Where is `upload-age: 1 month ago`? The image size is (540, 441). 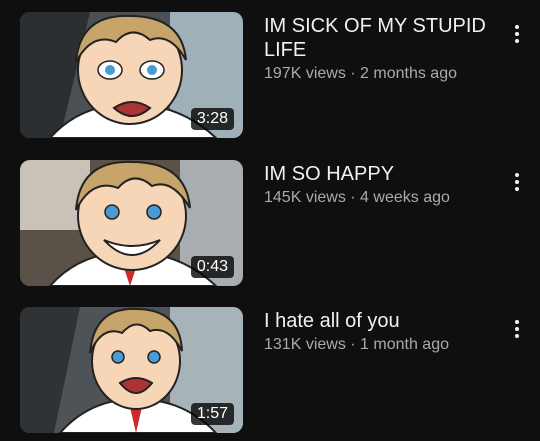 upload-age: 1 month ago is located at coordinates (404, 344).